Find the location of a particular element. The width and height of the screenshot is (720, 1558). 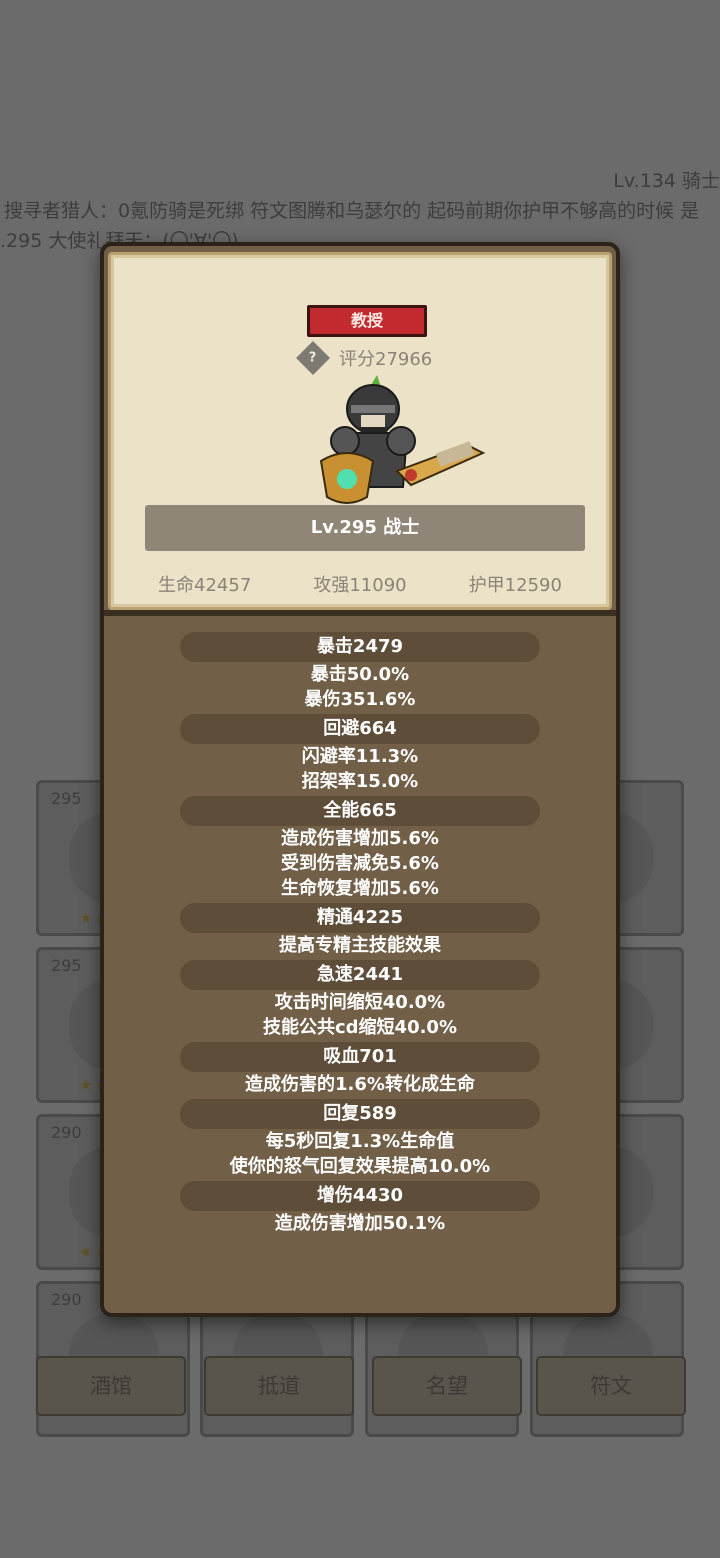

stat-header: 回复589 is located at coordinates (360, 1114).